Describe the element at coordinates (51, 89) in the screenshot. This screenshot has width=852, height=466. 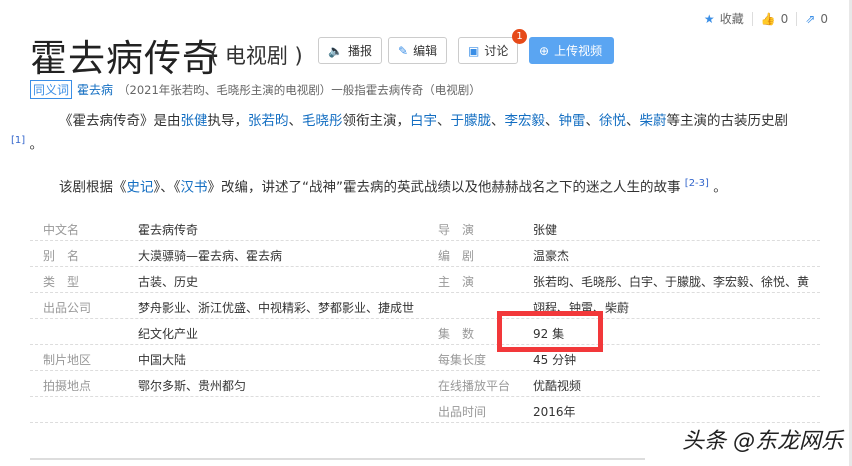
I see `synonym-tag: 同义词` at that location.